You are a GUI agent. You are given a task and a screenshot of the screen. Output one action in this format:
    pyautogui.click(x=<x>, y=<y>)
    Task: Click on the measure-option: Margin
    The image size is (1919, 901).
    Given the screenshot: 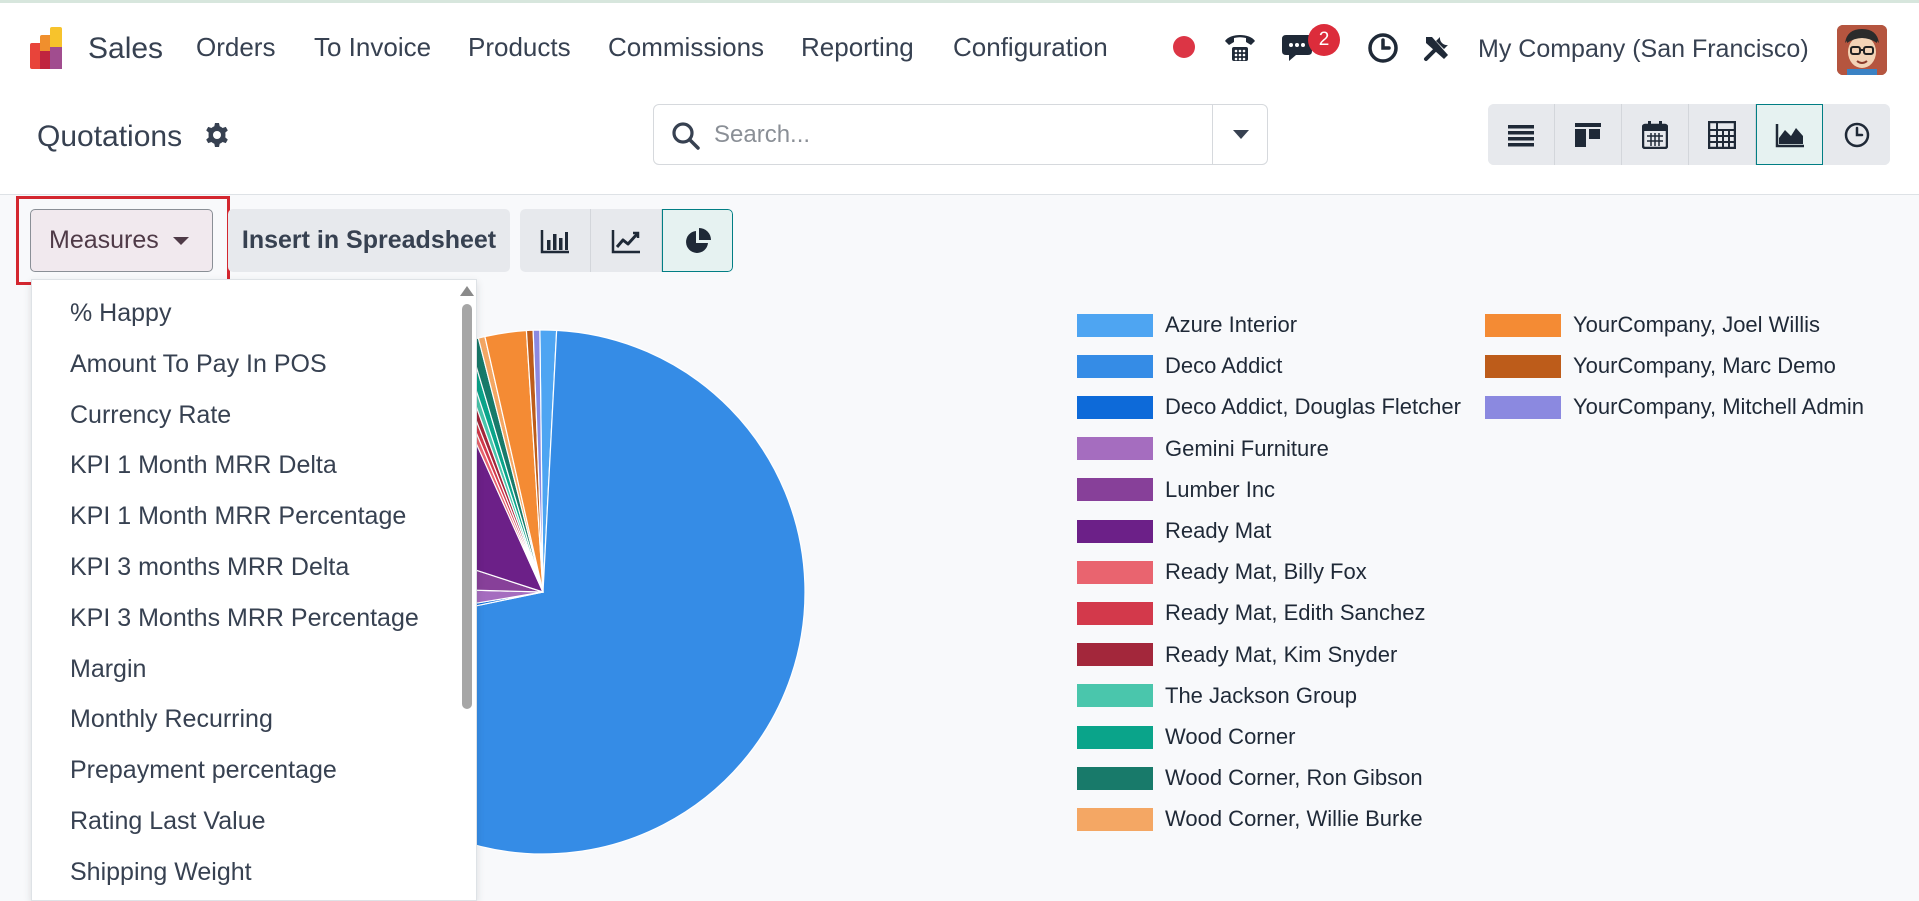 What is the action you would take?
    pyautogui.click(x=108, y=669)
    